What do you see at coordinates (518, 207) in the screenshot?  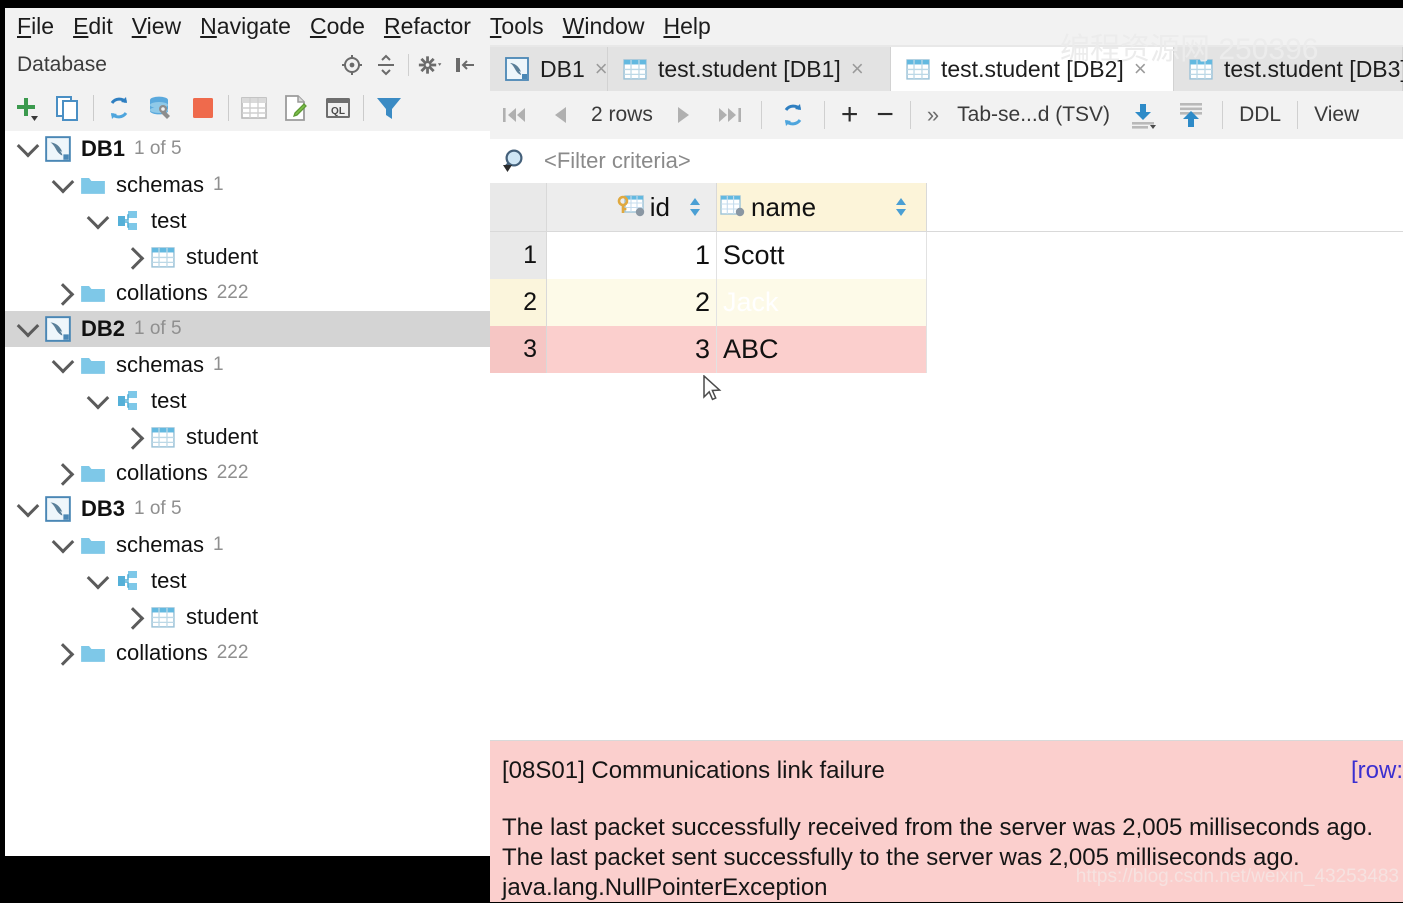 I see `grid-corner-cell` at bounding box center [518, 207].